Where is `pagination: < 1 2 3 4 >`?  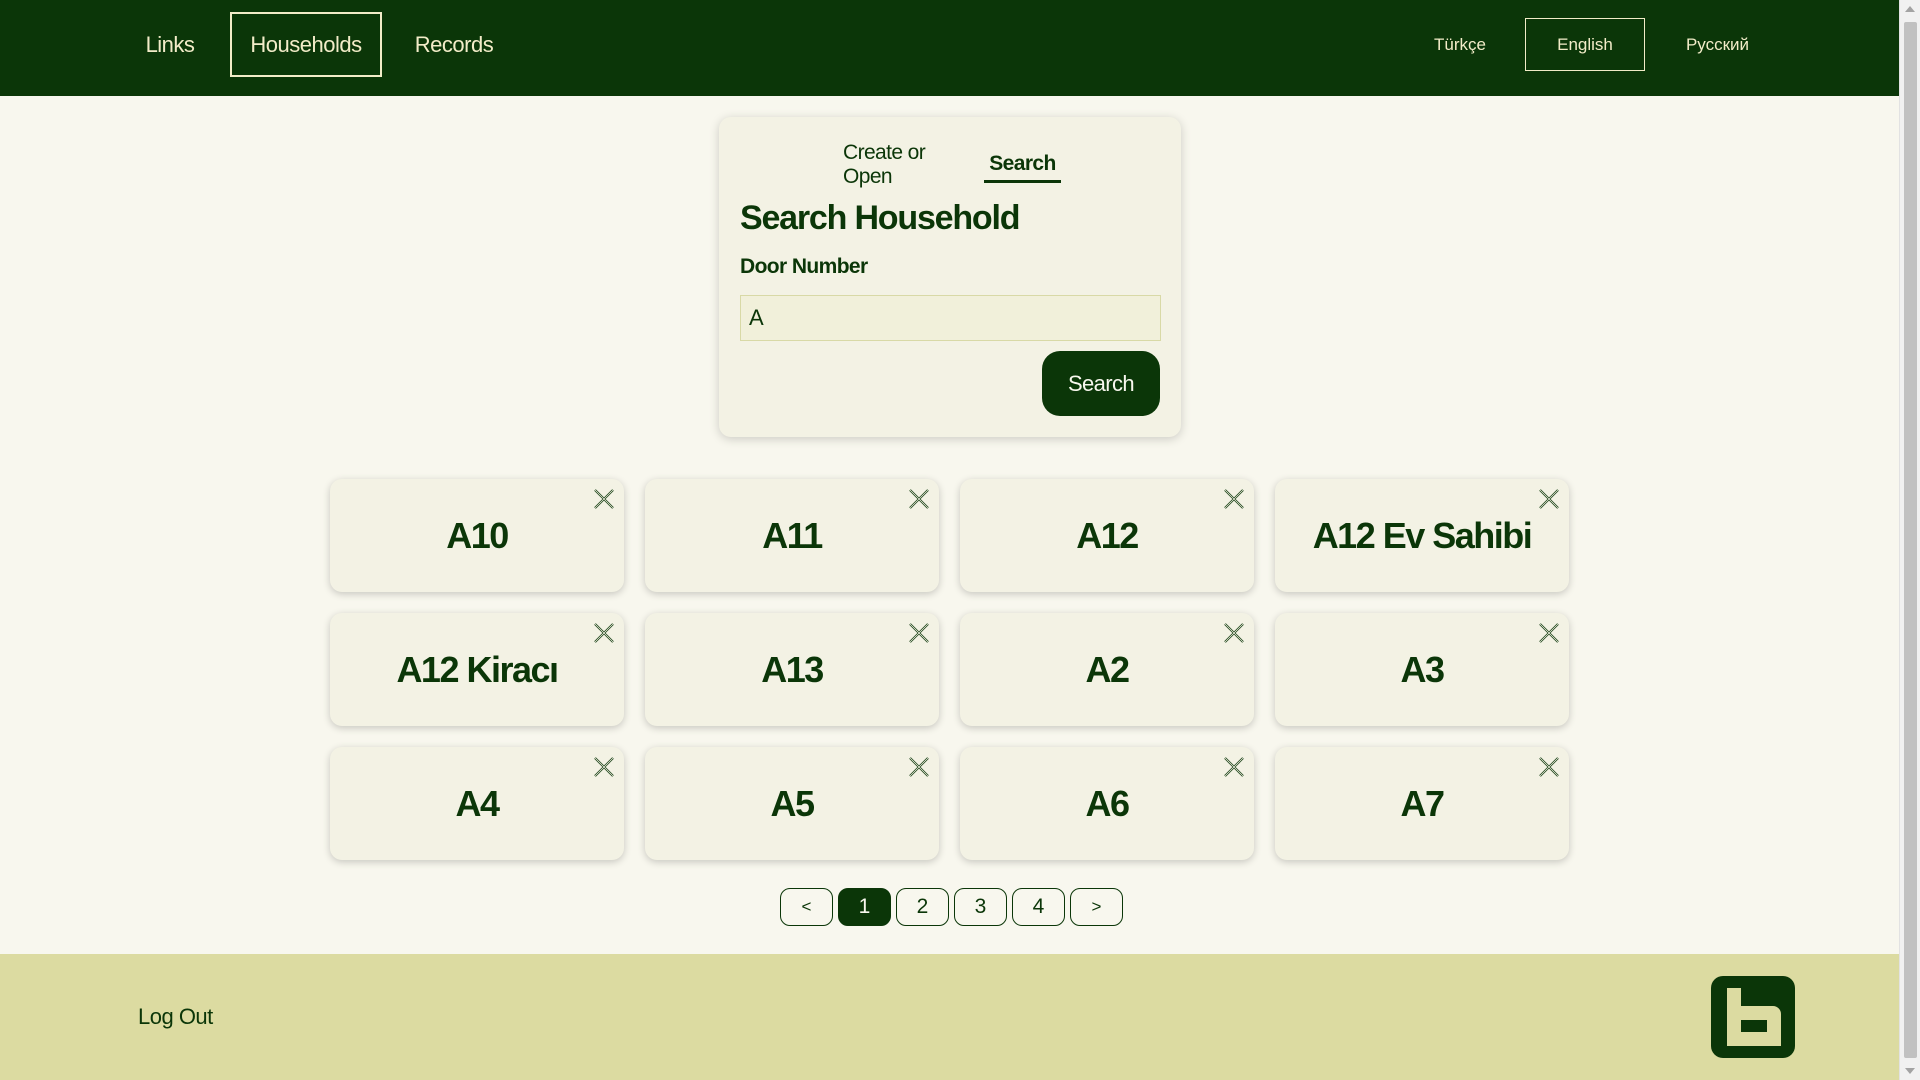
pagination: < 1 2 3 4 > is located at coordinates (951, 907).